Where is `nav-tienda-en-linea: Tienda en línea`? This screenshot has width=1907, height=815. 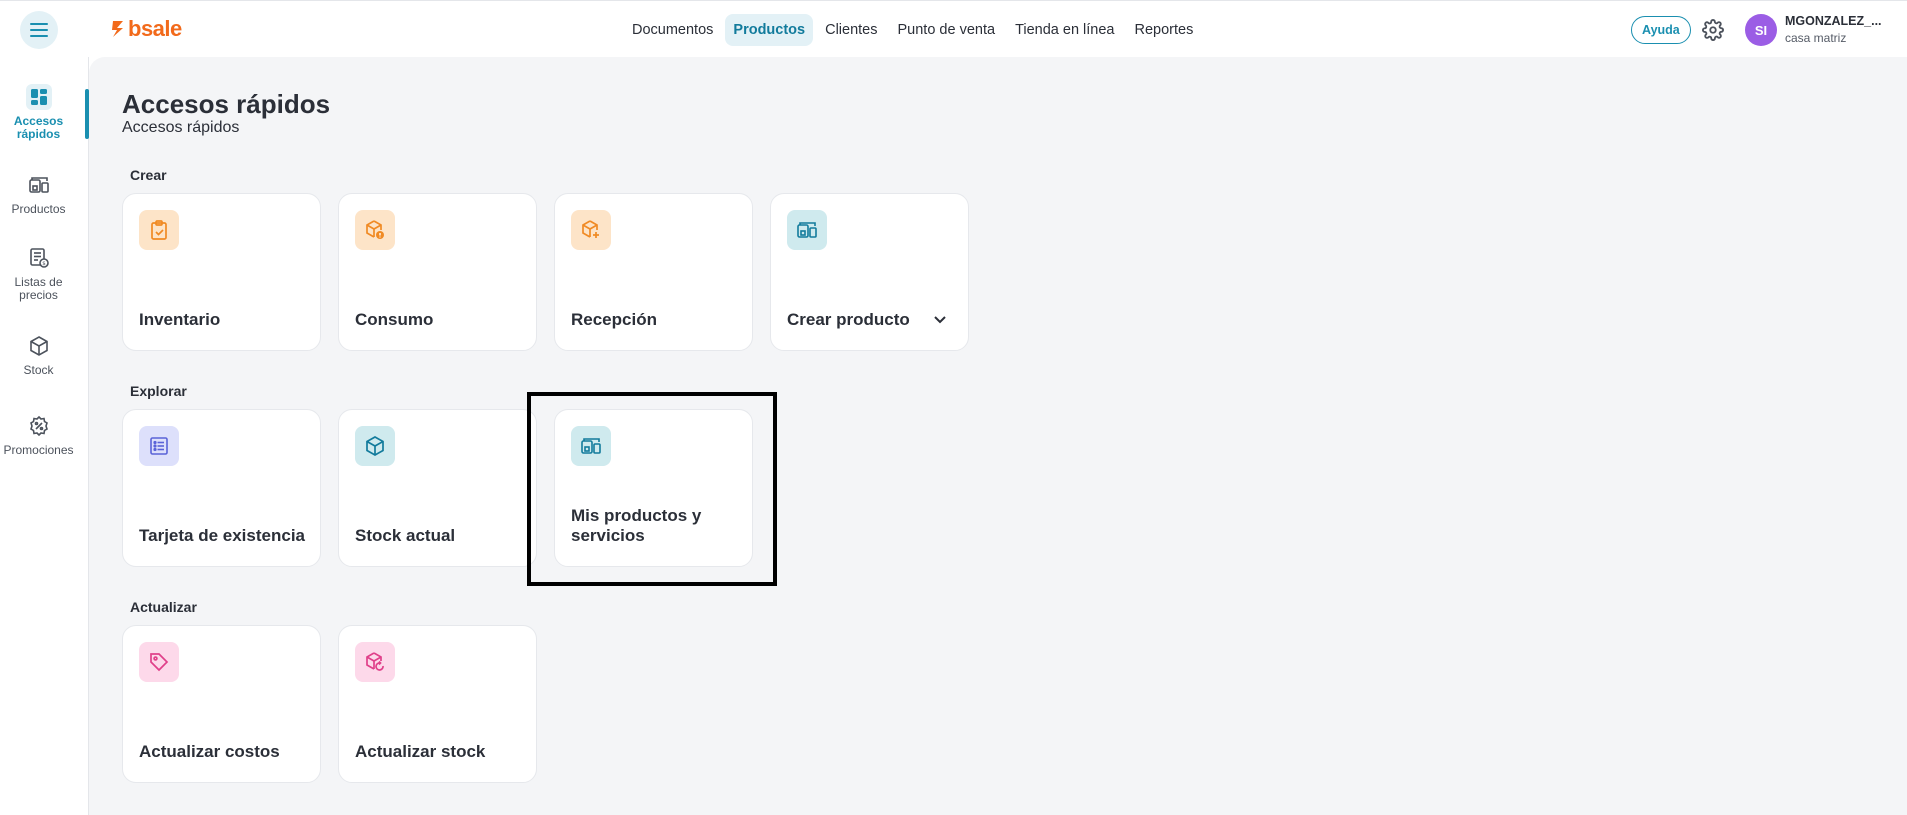 nav-tienda-en-linea: Tienda en línea is located at coordinates (1064, 30).